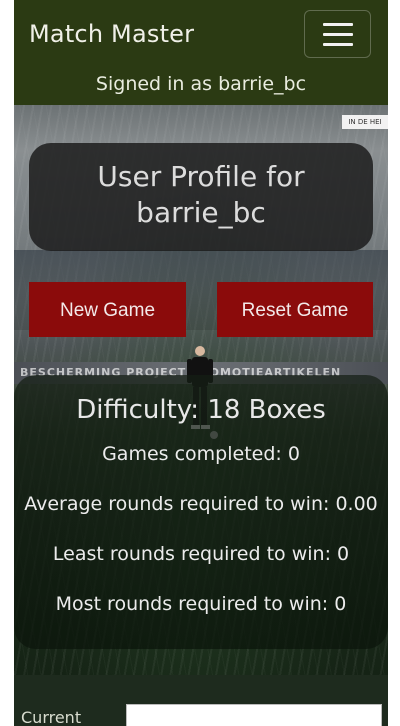 Image resolution: width=400 pixels, height=726 pixels. I want to click on difficulty-heading: Difficulty: 18 Boxes, so click(201, 410).